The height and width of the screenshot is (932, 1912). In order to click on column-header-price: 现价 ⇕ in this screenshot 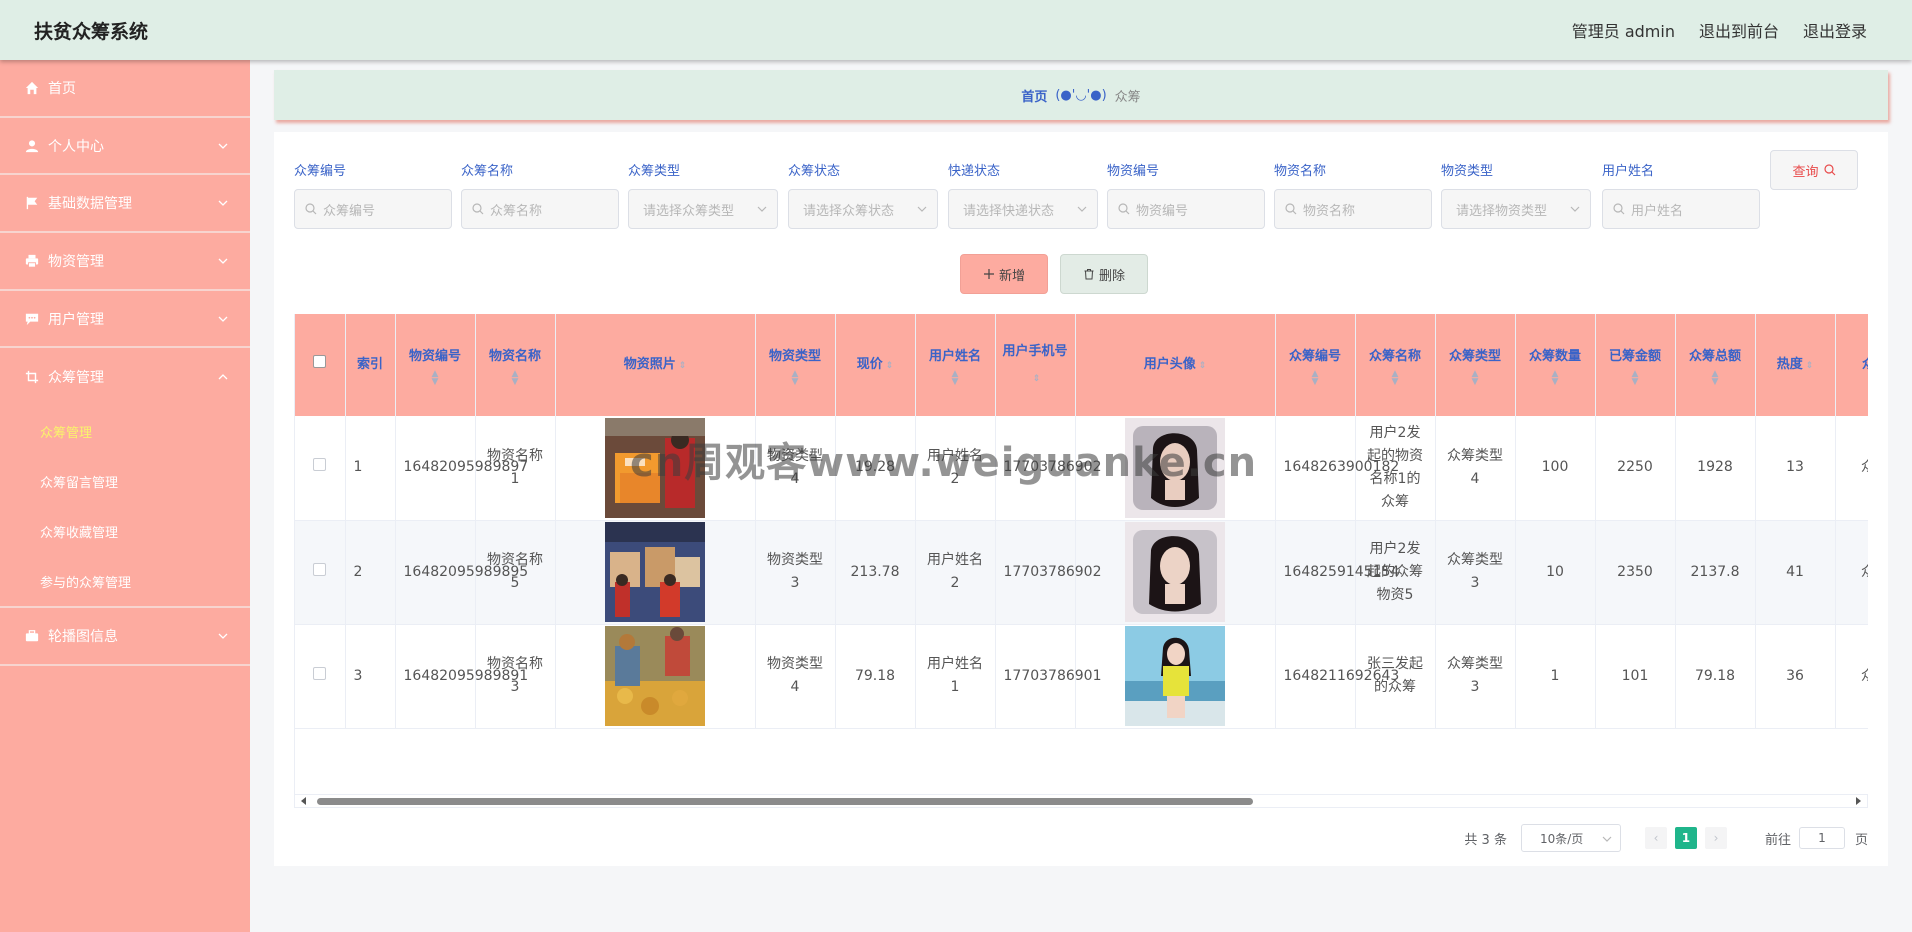, I will do `click(875, 365)`.